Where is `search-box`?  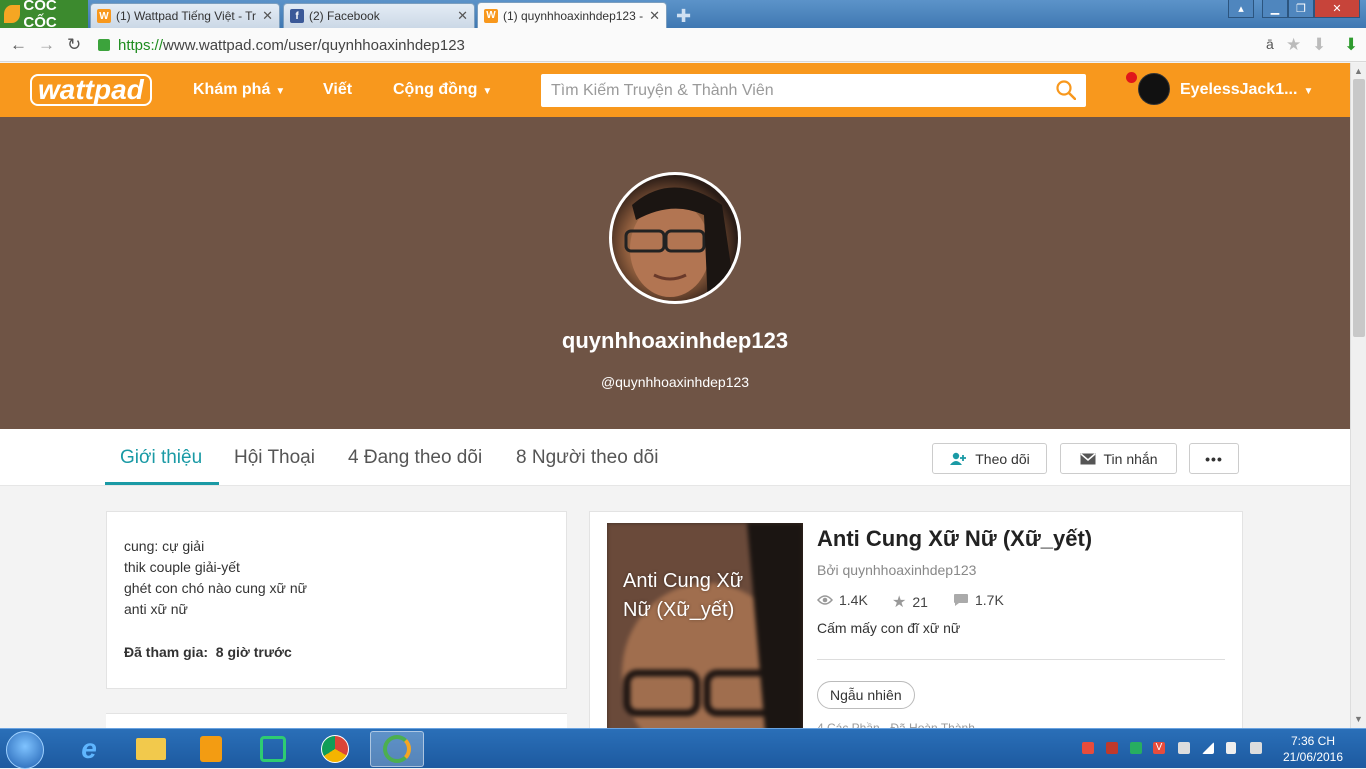
search-box is located at coordinates (813, 90).